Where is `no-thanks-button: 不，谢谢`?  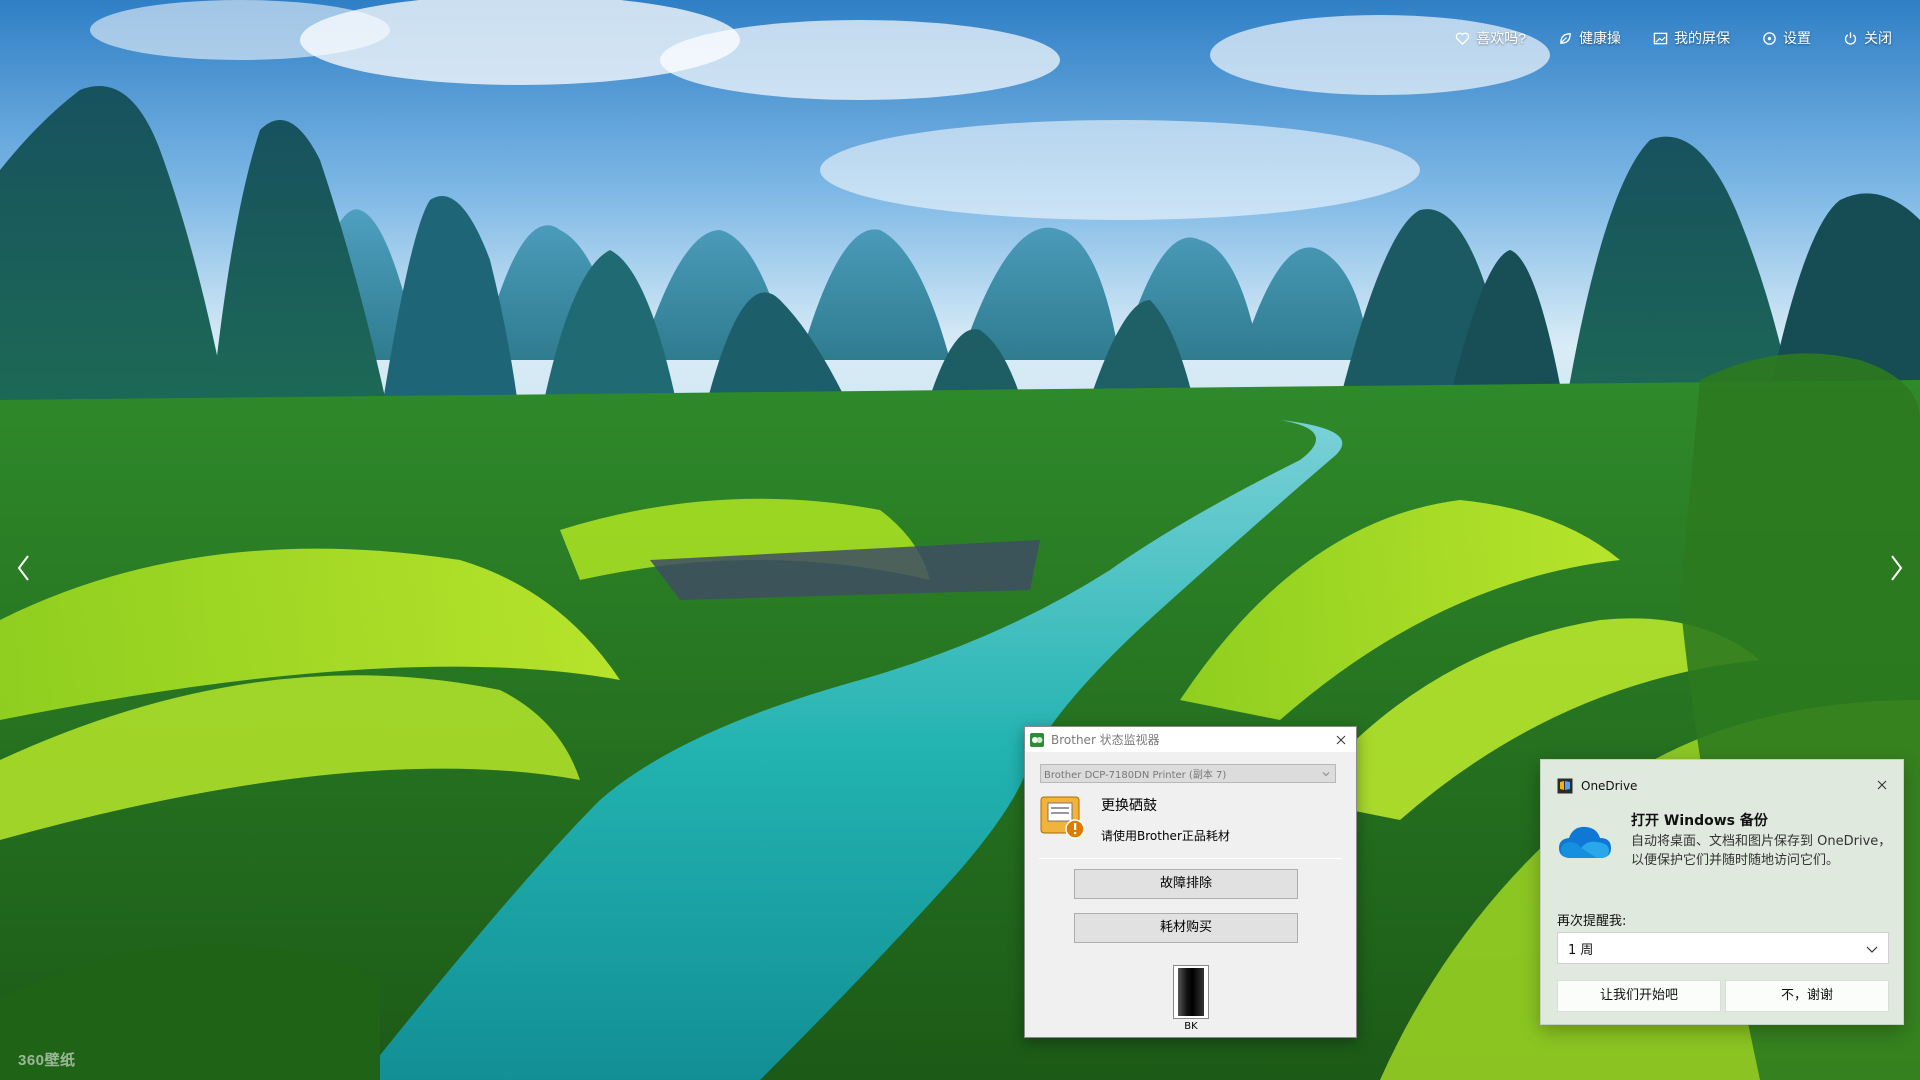
no-thanks-button: 不，谢谢 is located at coordinates (1807, 996).